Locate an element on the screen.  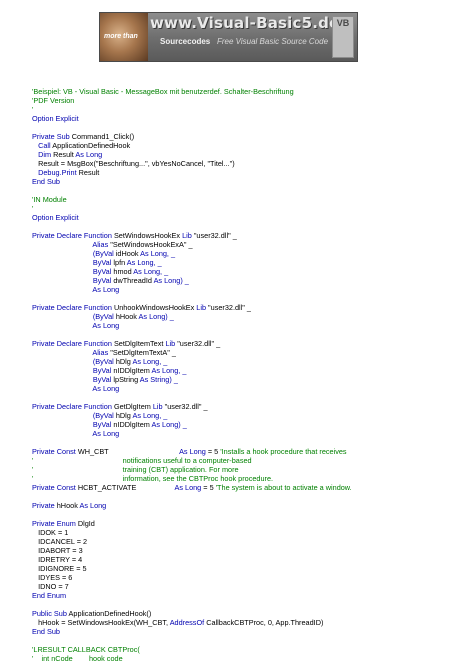
code-comment: ' training (CBT) application. For more is located at coordinates (135, 469).